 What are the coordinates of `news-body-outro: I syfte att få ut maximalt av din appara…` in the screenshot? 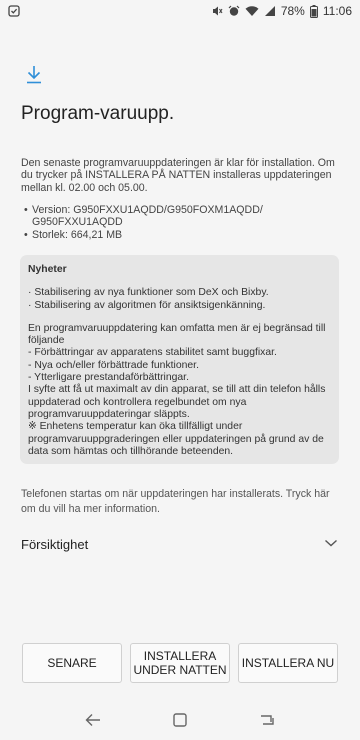 It's located at (177, 402).